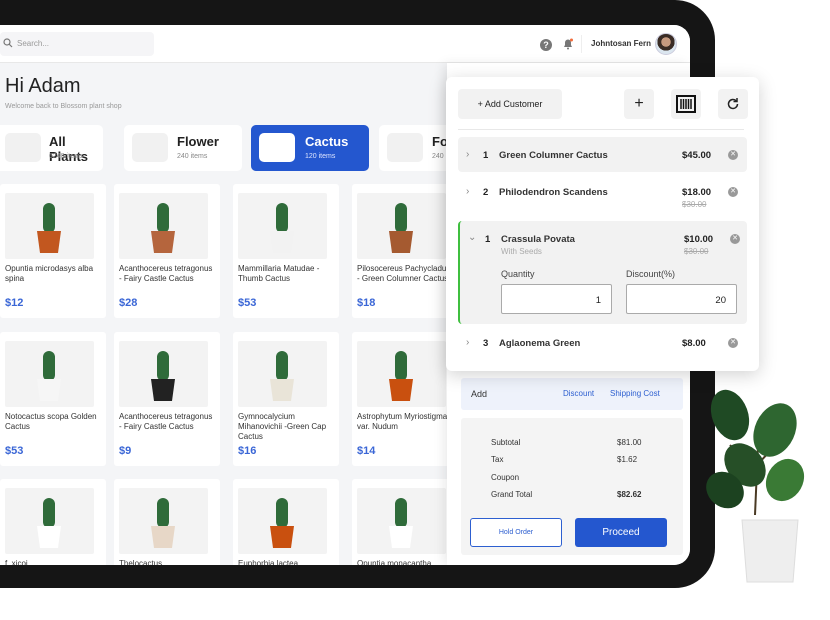 The image size is (830, 620). I want to click on cactus-thumbnail, so click(277, 147).